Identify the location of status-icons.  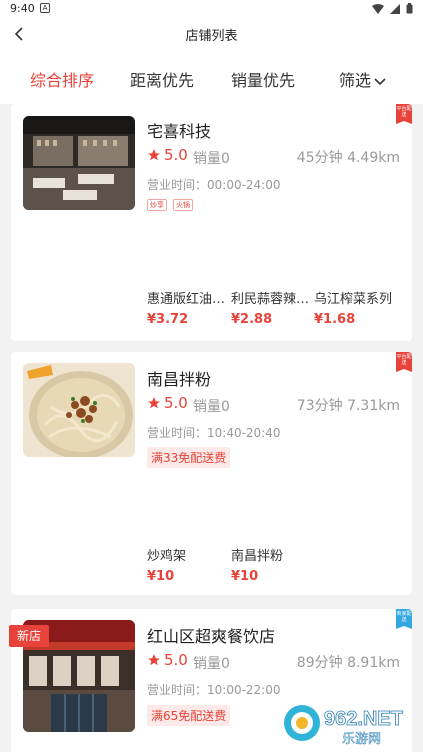
(392, 8).